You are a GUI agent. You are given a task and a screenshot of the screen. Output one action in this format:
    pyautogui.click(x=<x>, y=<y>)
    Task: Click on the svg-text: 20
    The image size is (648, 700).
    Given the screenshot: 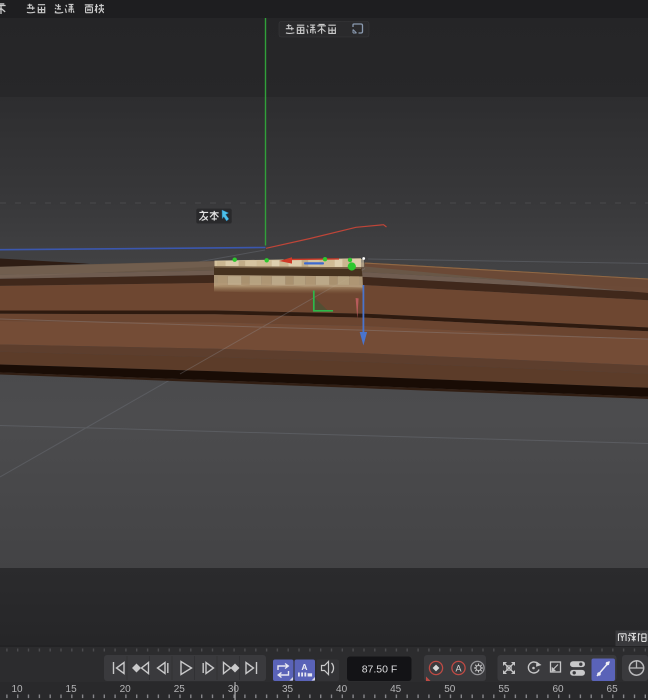 What is the action you would take?
    pyautogui.click(x=126, y=689)
    